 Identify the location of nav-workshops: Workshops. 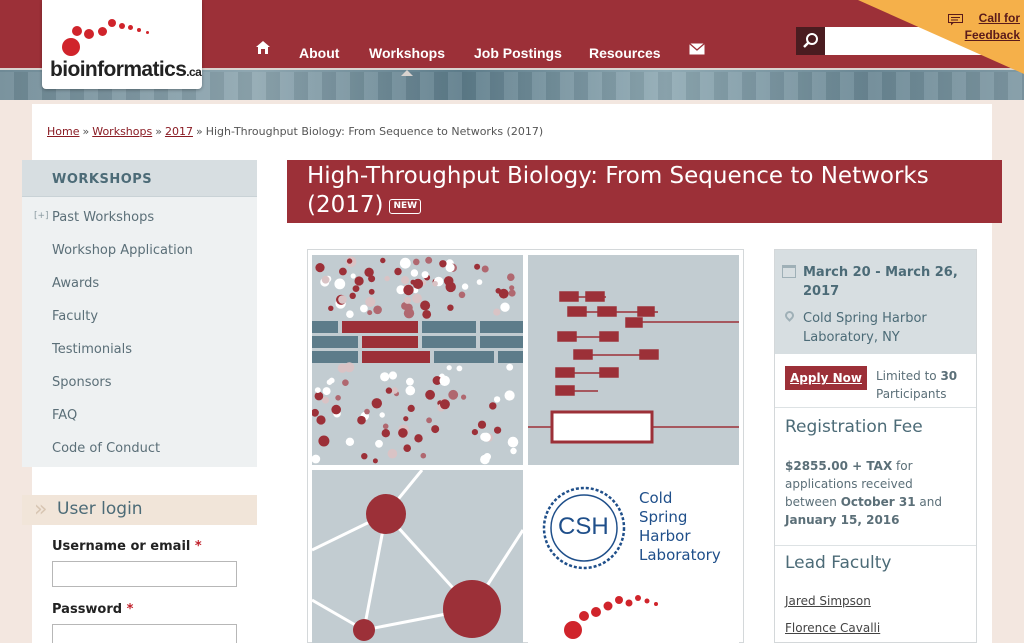
(407, 60).